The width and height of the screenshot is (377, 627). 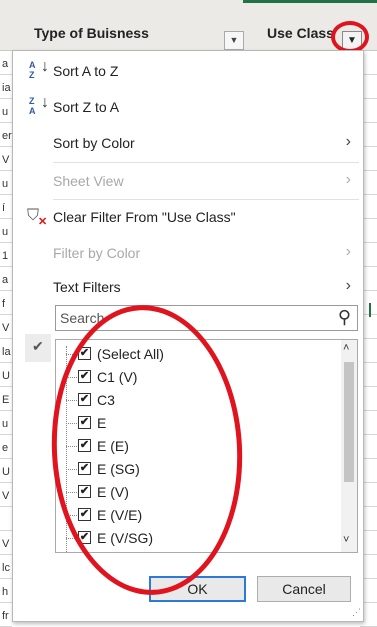 I want to click on cell-text-fragment: fr, so click(x=5, y=616).